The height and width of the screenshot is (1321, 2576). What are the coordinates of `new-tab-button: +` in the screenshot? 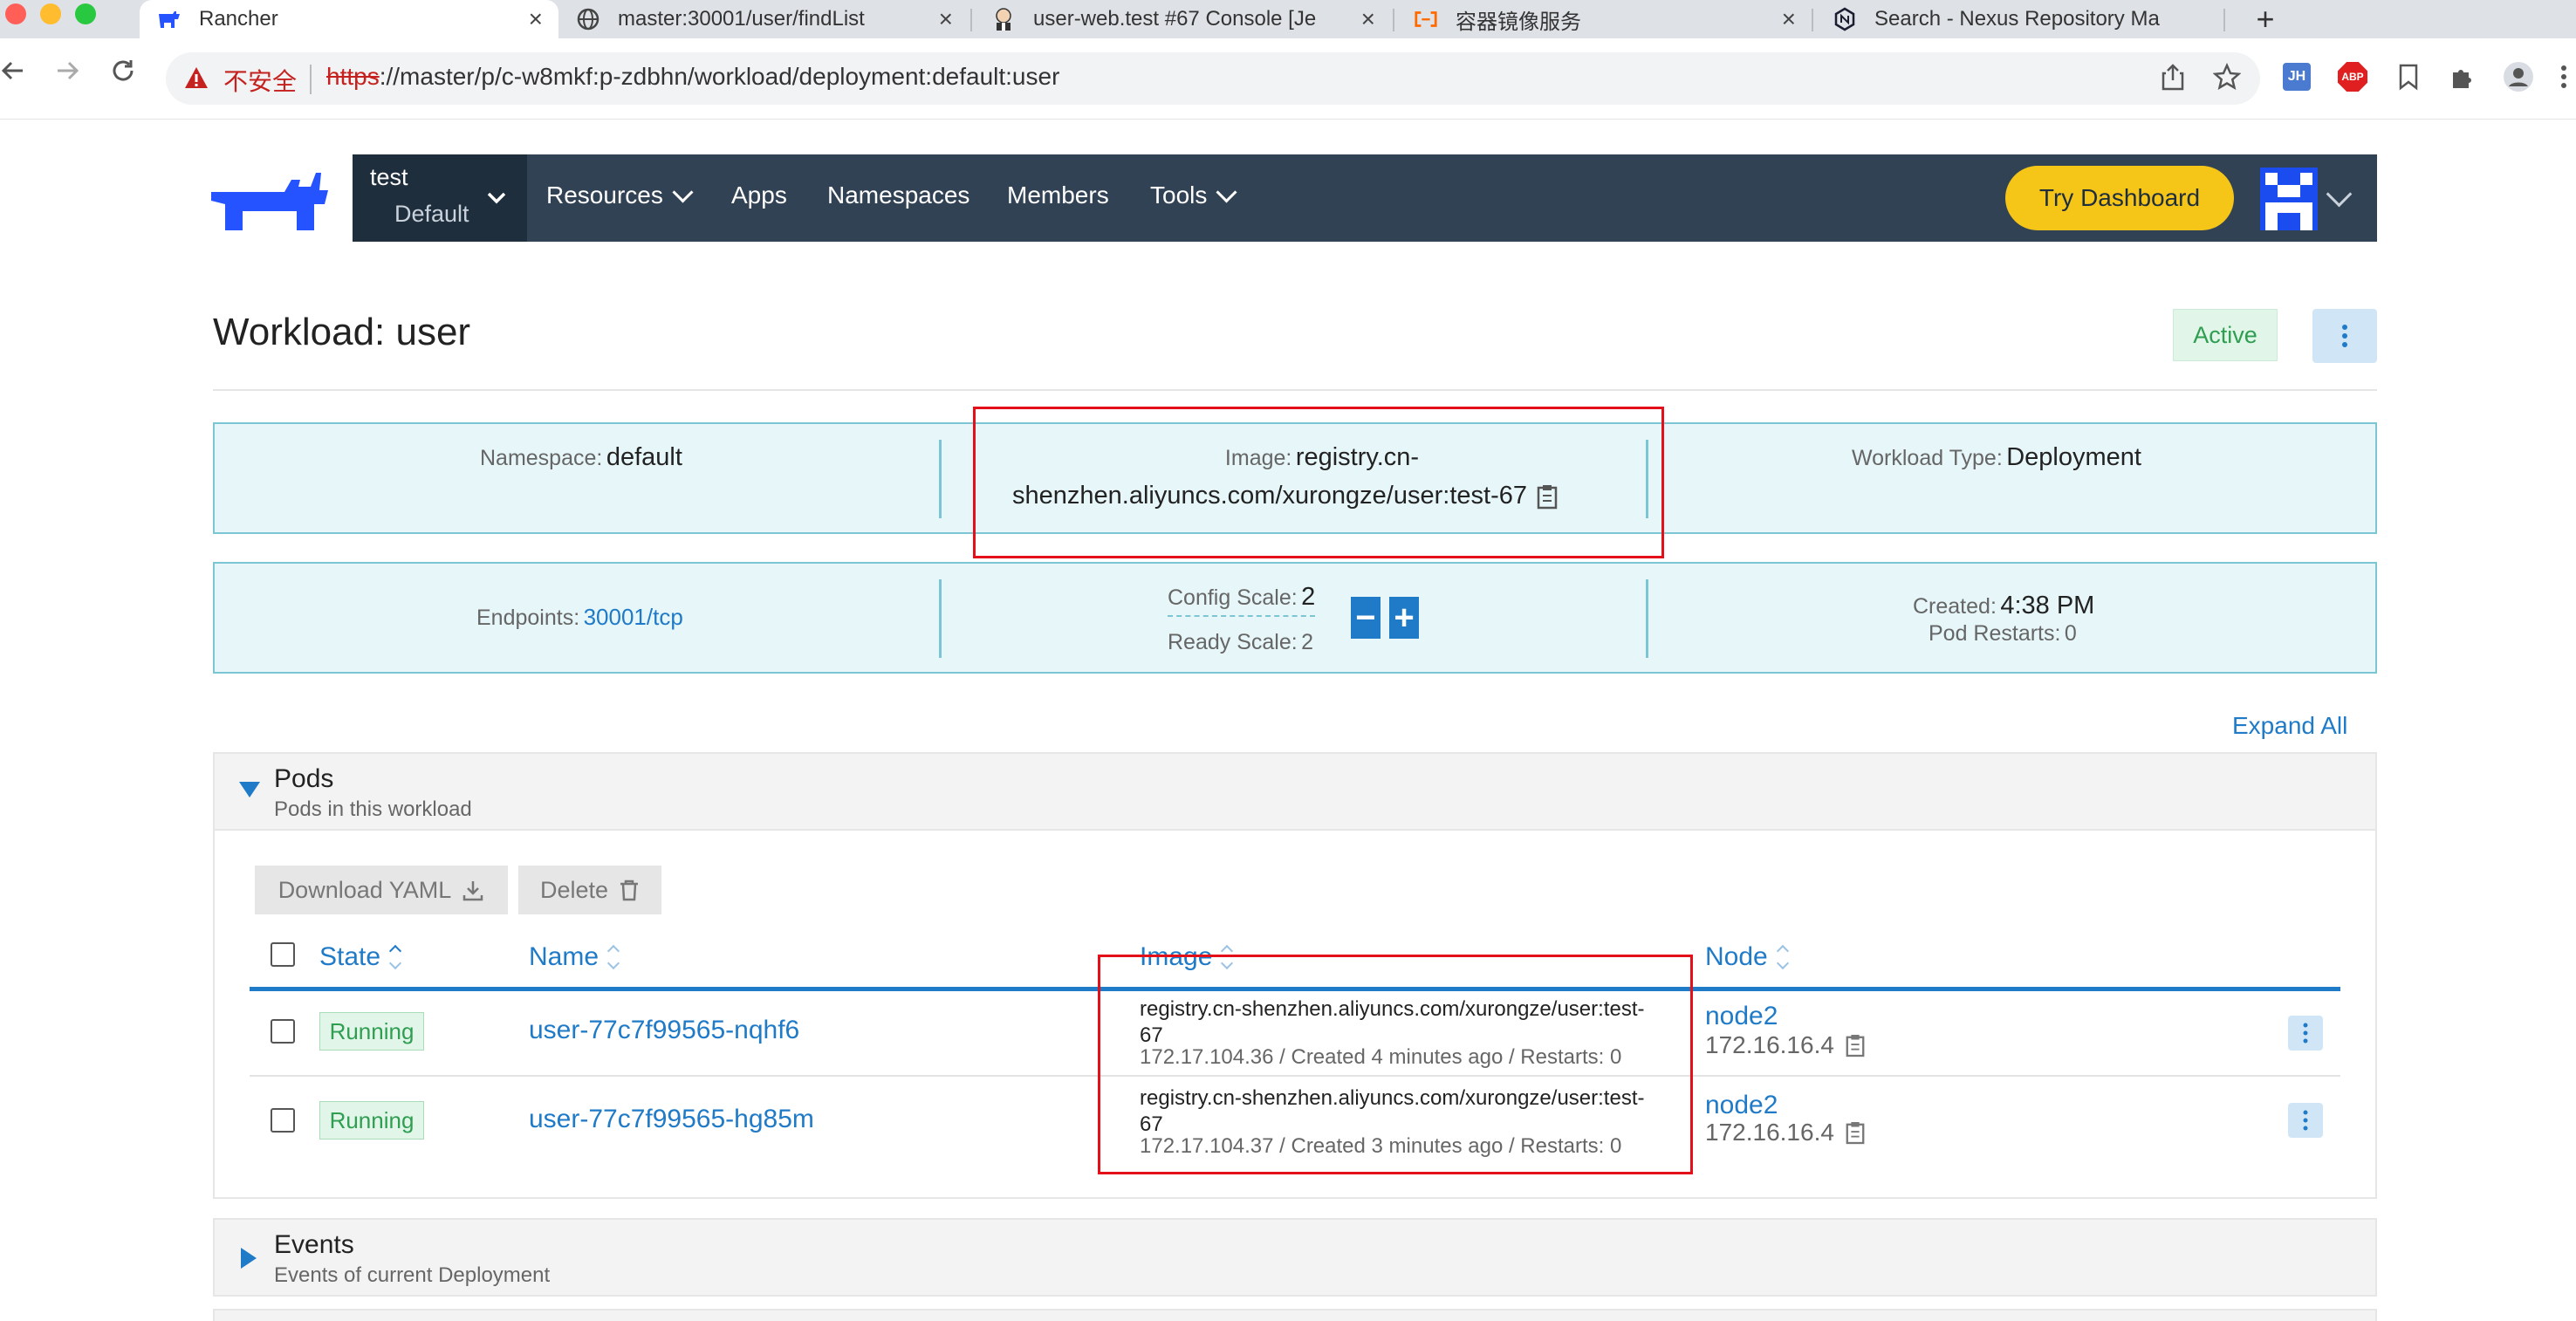 It's located at (2265, 19).